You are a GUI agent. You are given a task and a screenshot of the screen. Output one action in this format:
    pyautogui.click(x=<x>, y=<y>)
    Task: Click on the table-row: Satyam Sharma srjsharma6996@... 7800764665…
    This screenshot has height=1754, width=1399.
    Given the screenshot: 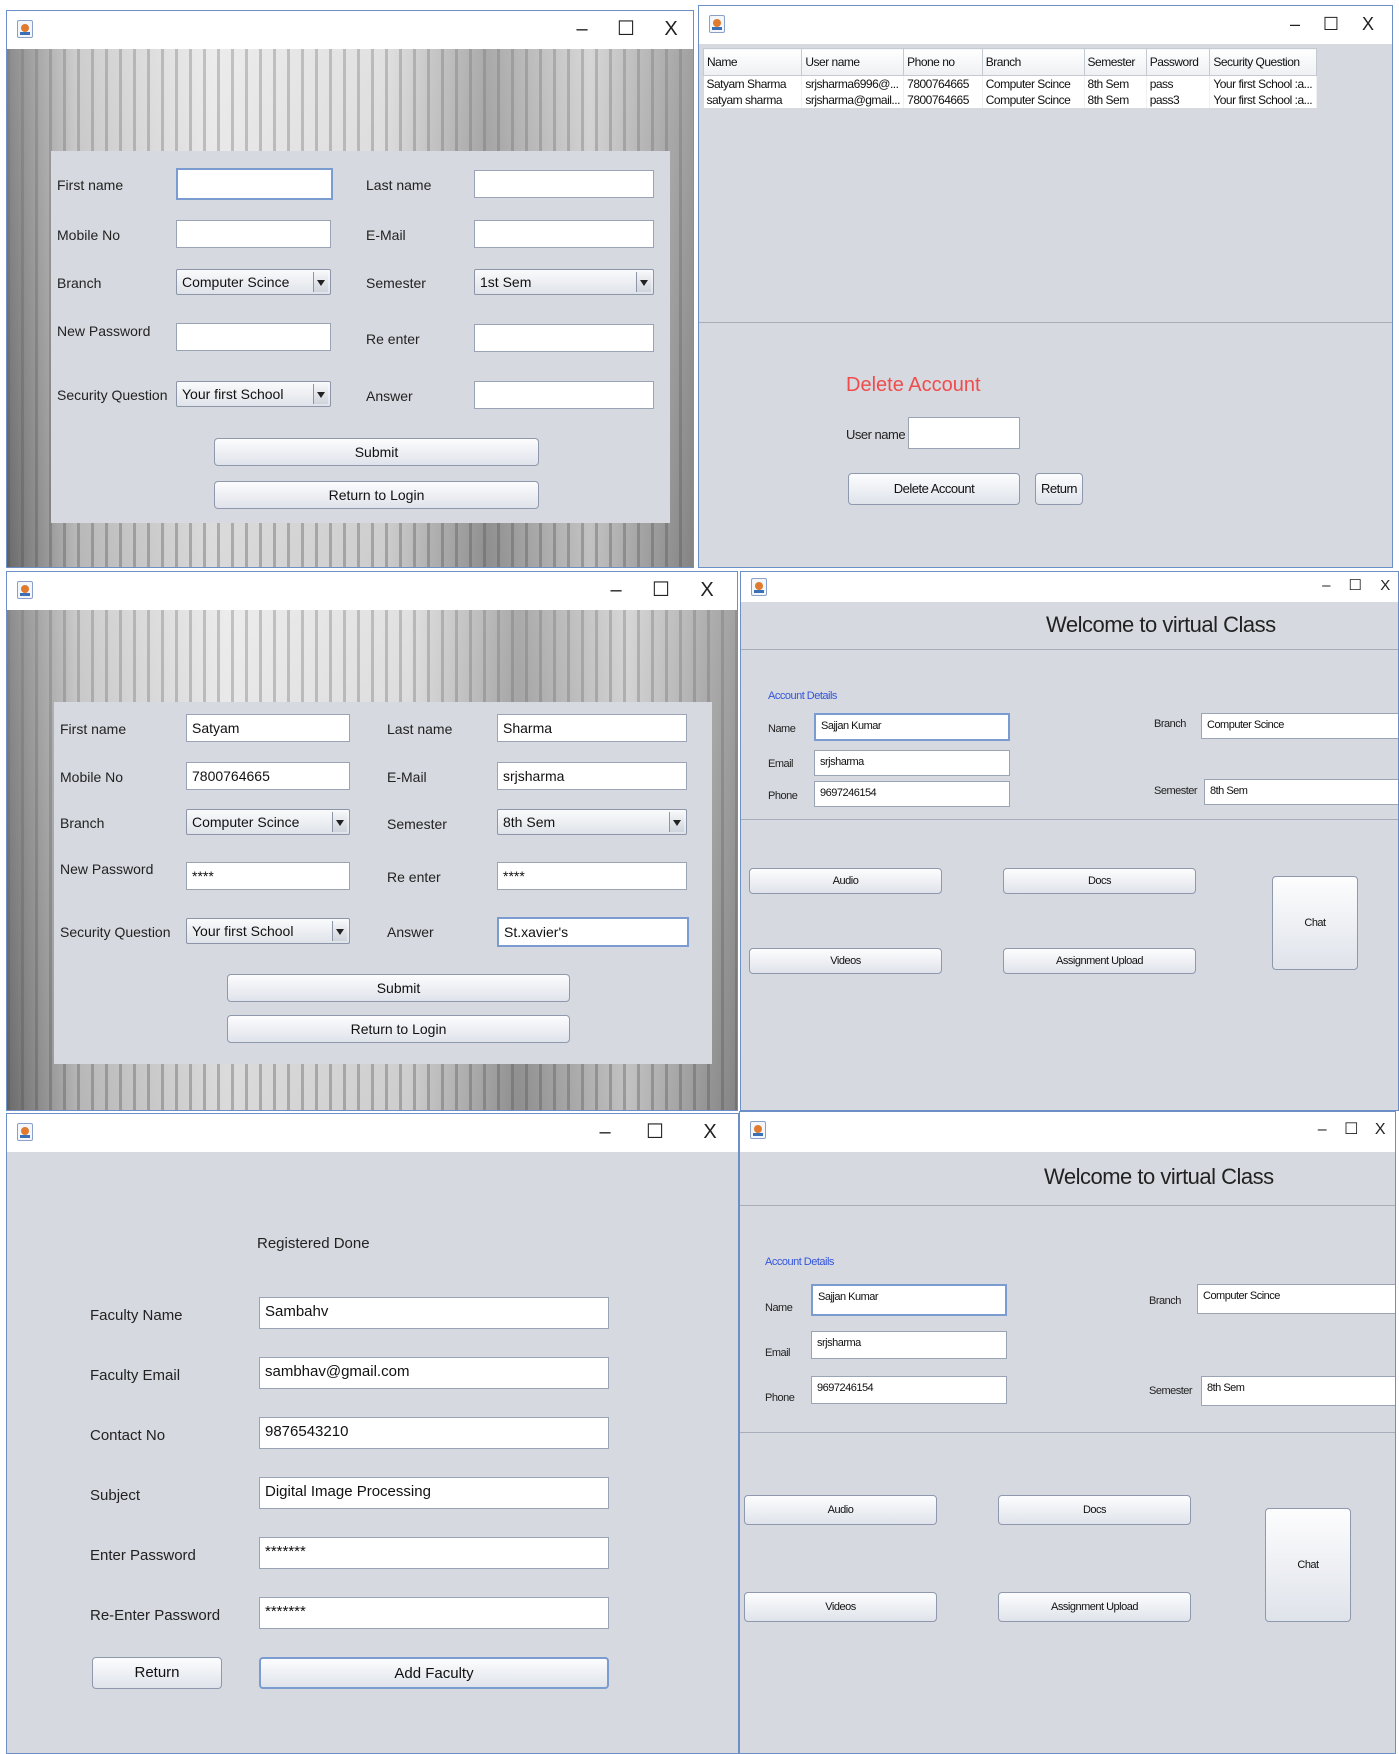 What is the action you would take?
    pyautogui.click(x=1010, y=83)
    